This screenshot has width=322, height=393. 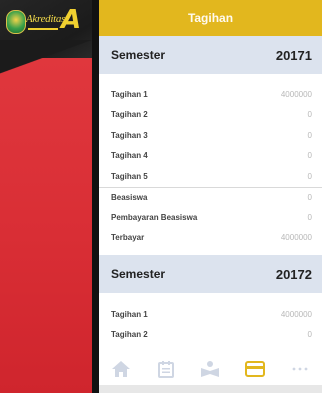 What do you see at coordinates (210, 238) in the screenshot?
I see `billing-row: Terbayar 4000000` at bounding box center [210, 238].